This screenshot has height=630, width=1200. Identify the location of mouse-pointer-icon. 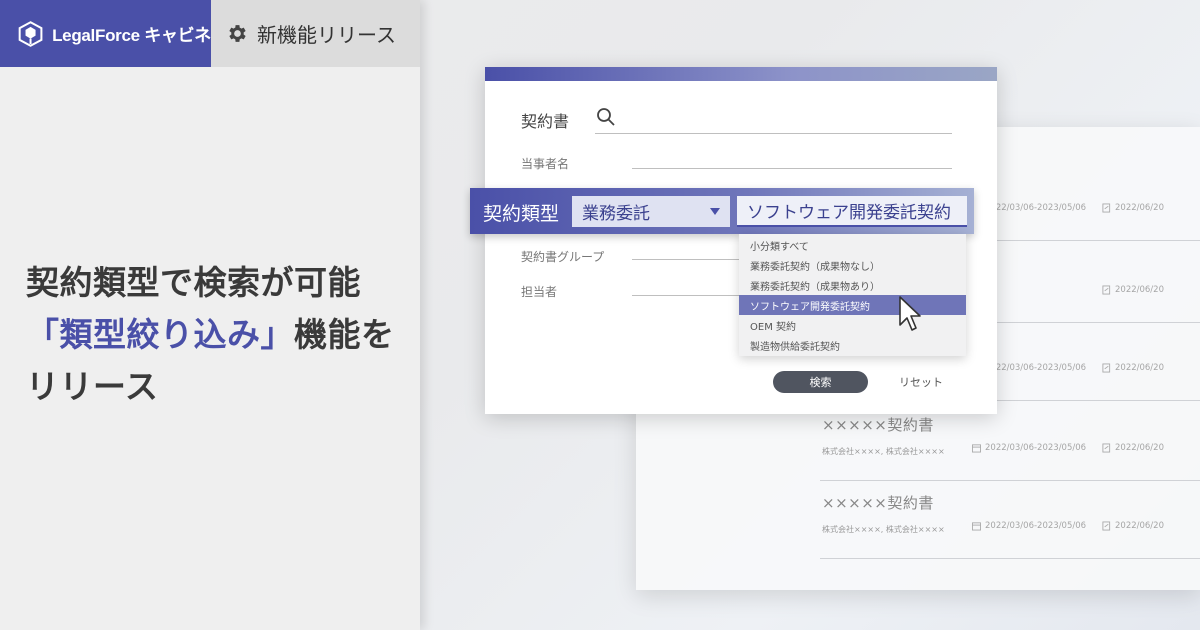
(910, 313).